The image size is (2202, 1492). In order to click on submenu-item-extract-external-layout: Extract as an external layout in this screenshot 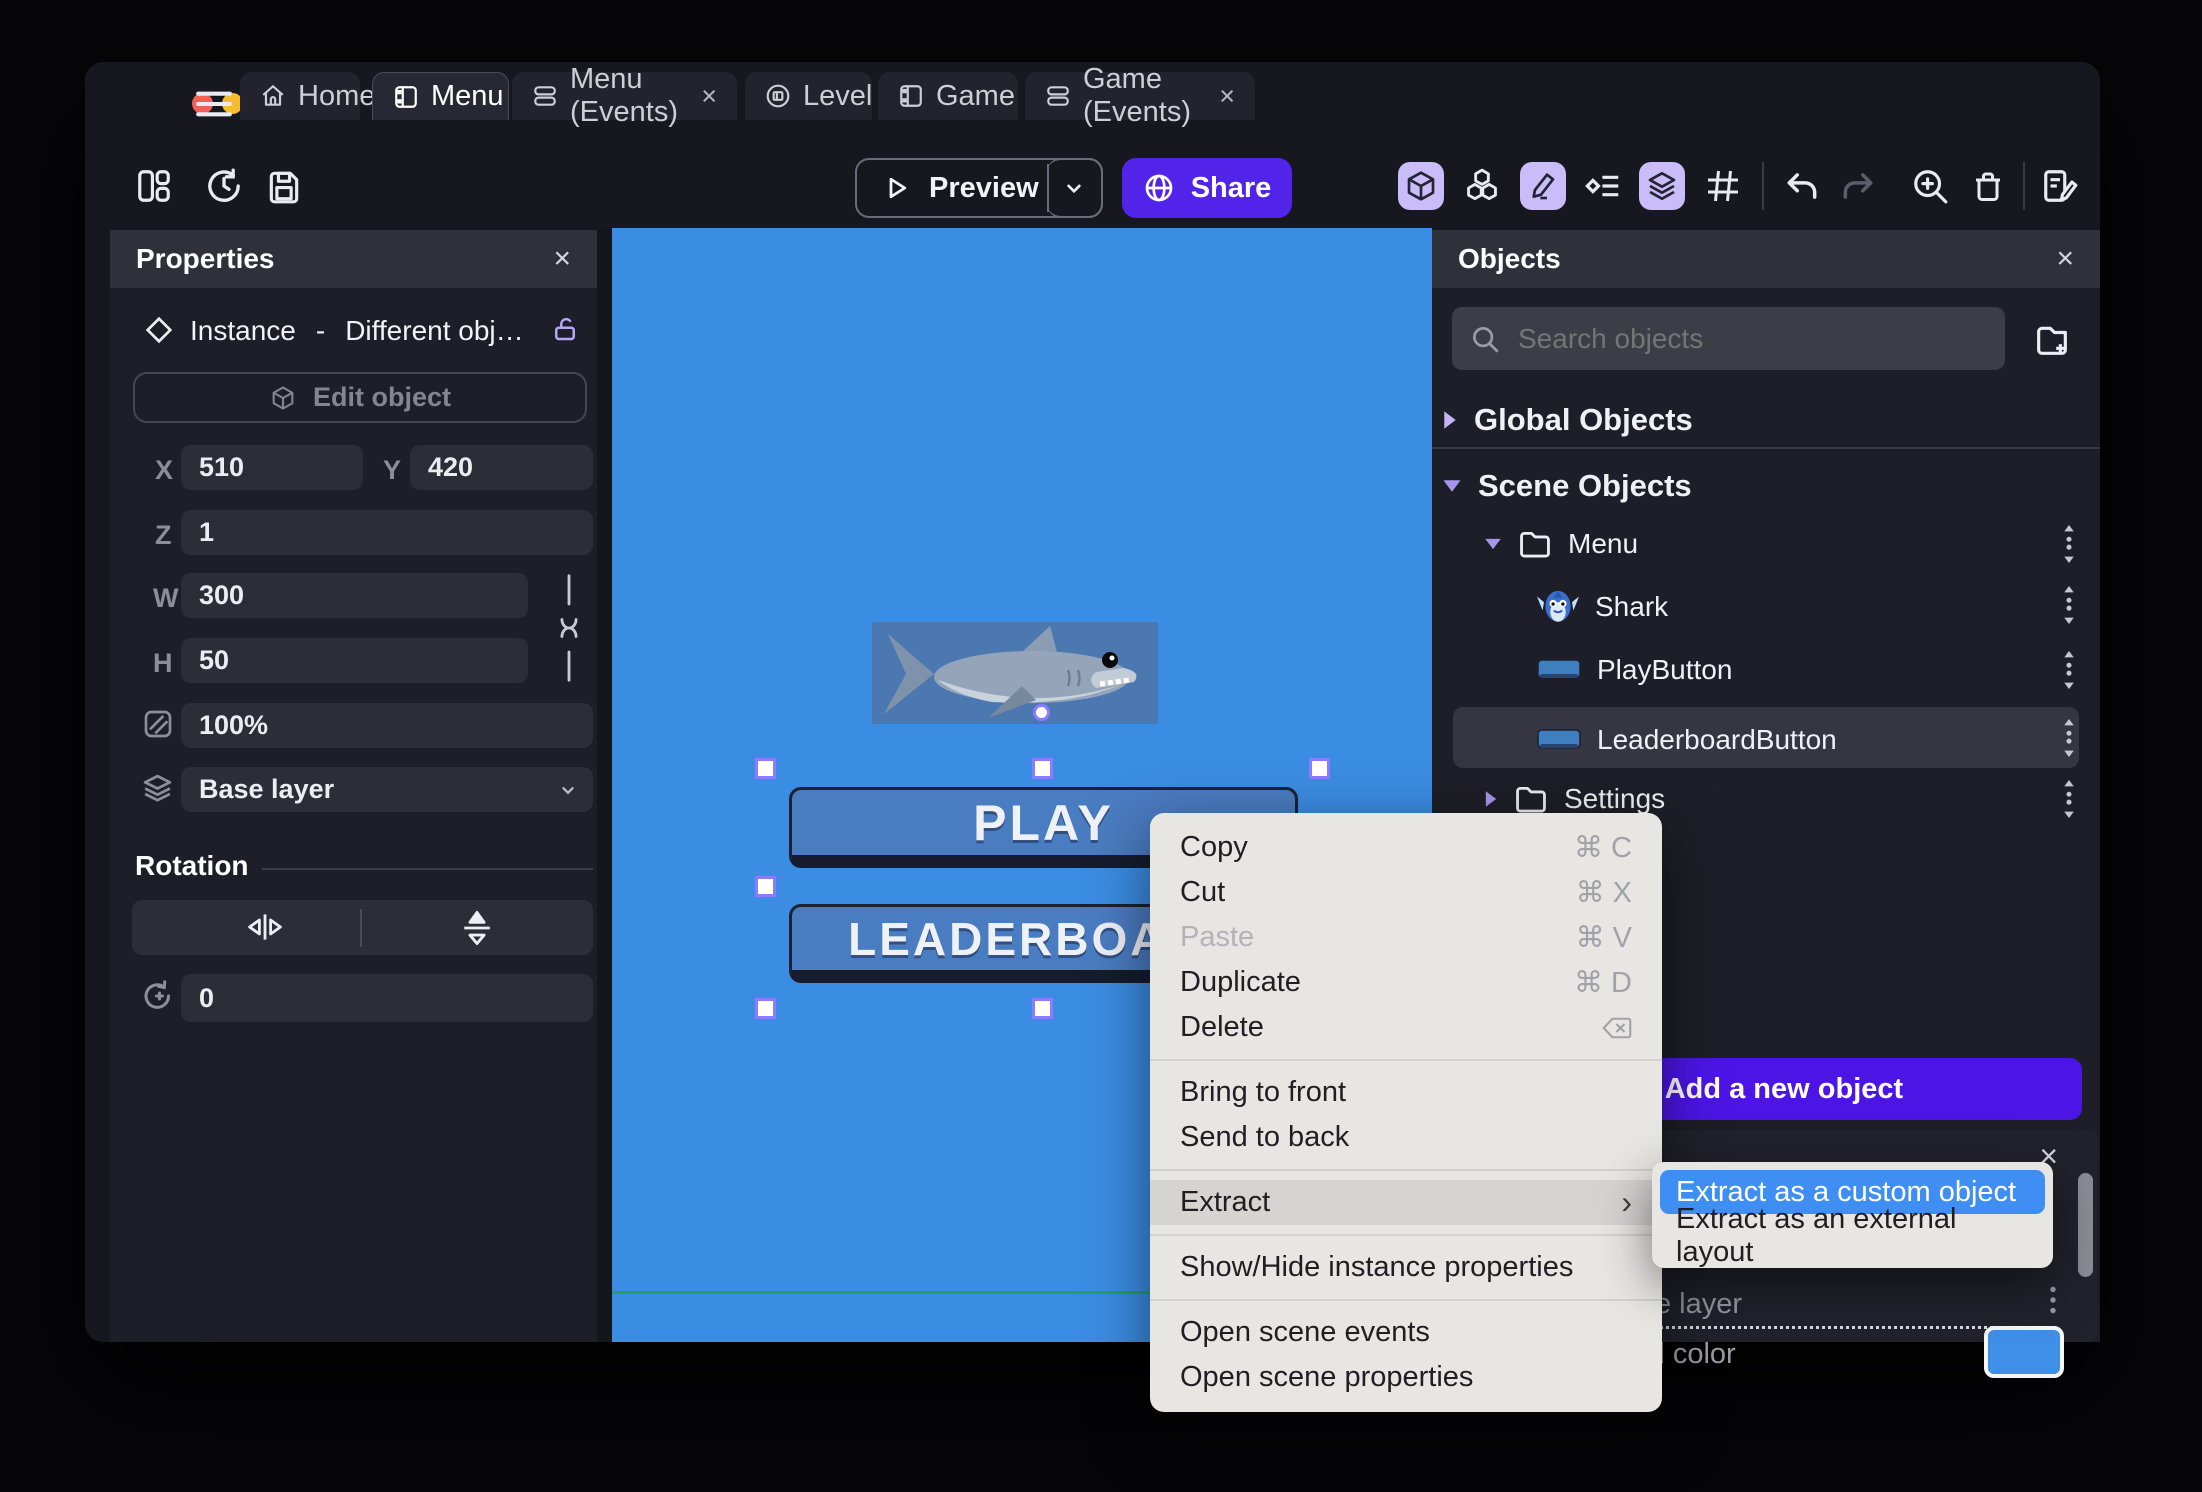, I will do `click(1852, 1235)`.